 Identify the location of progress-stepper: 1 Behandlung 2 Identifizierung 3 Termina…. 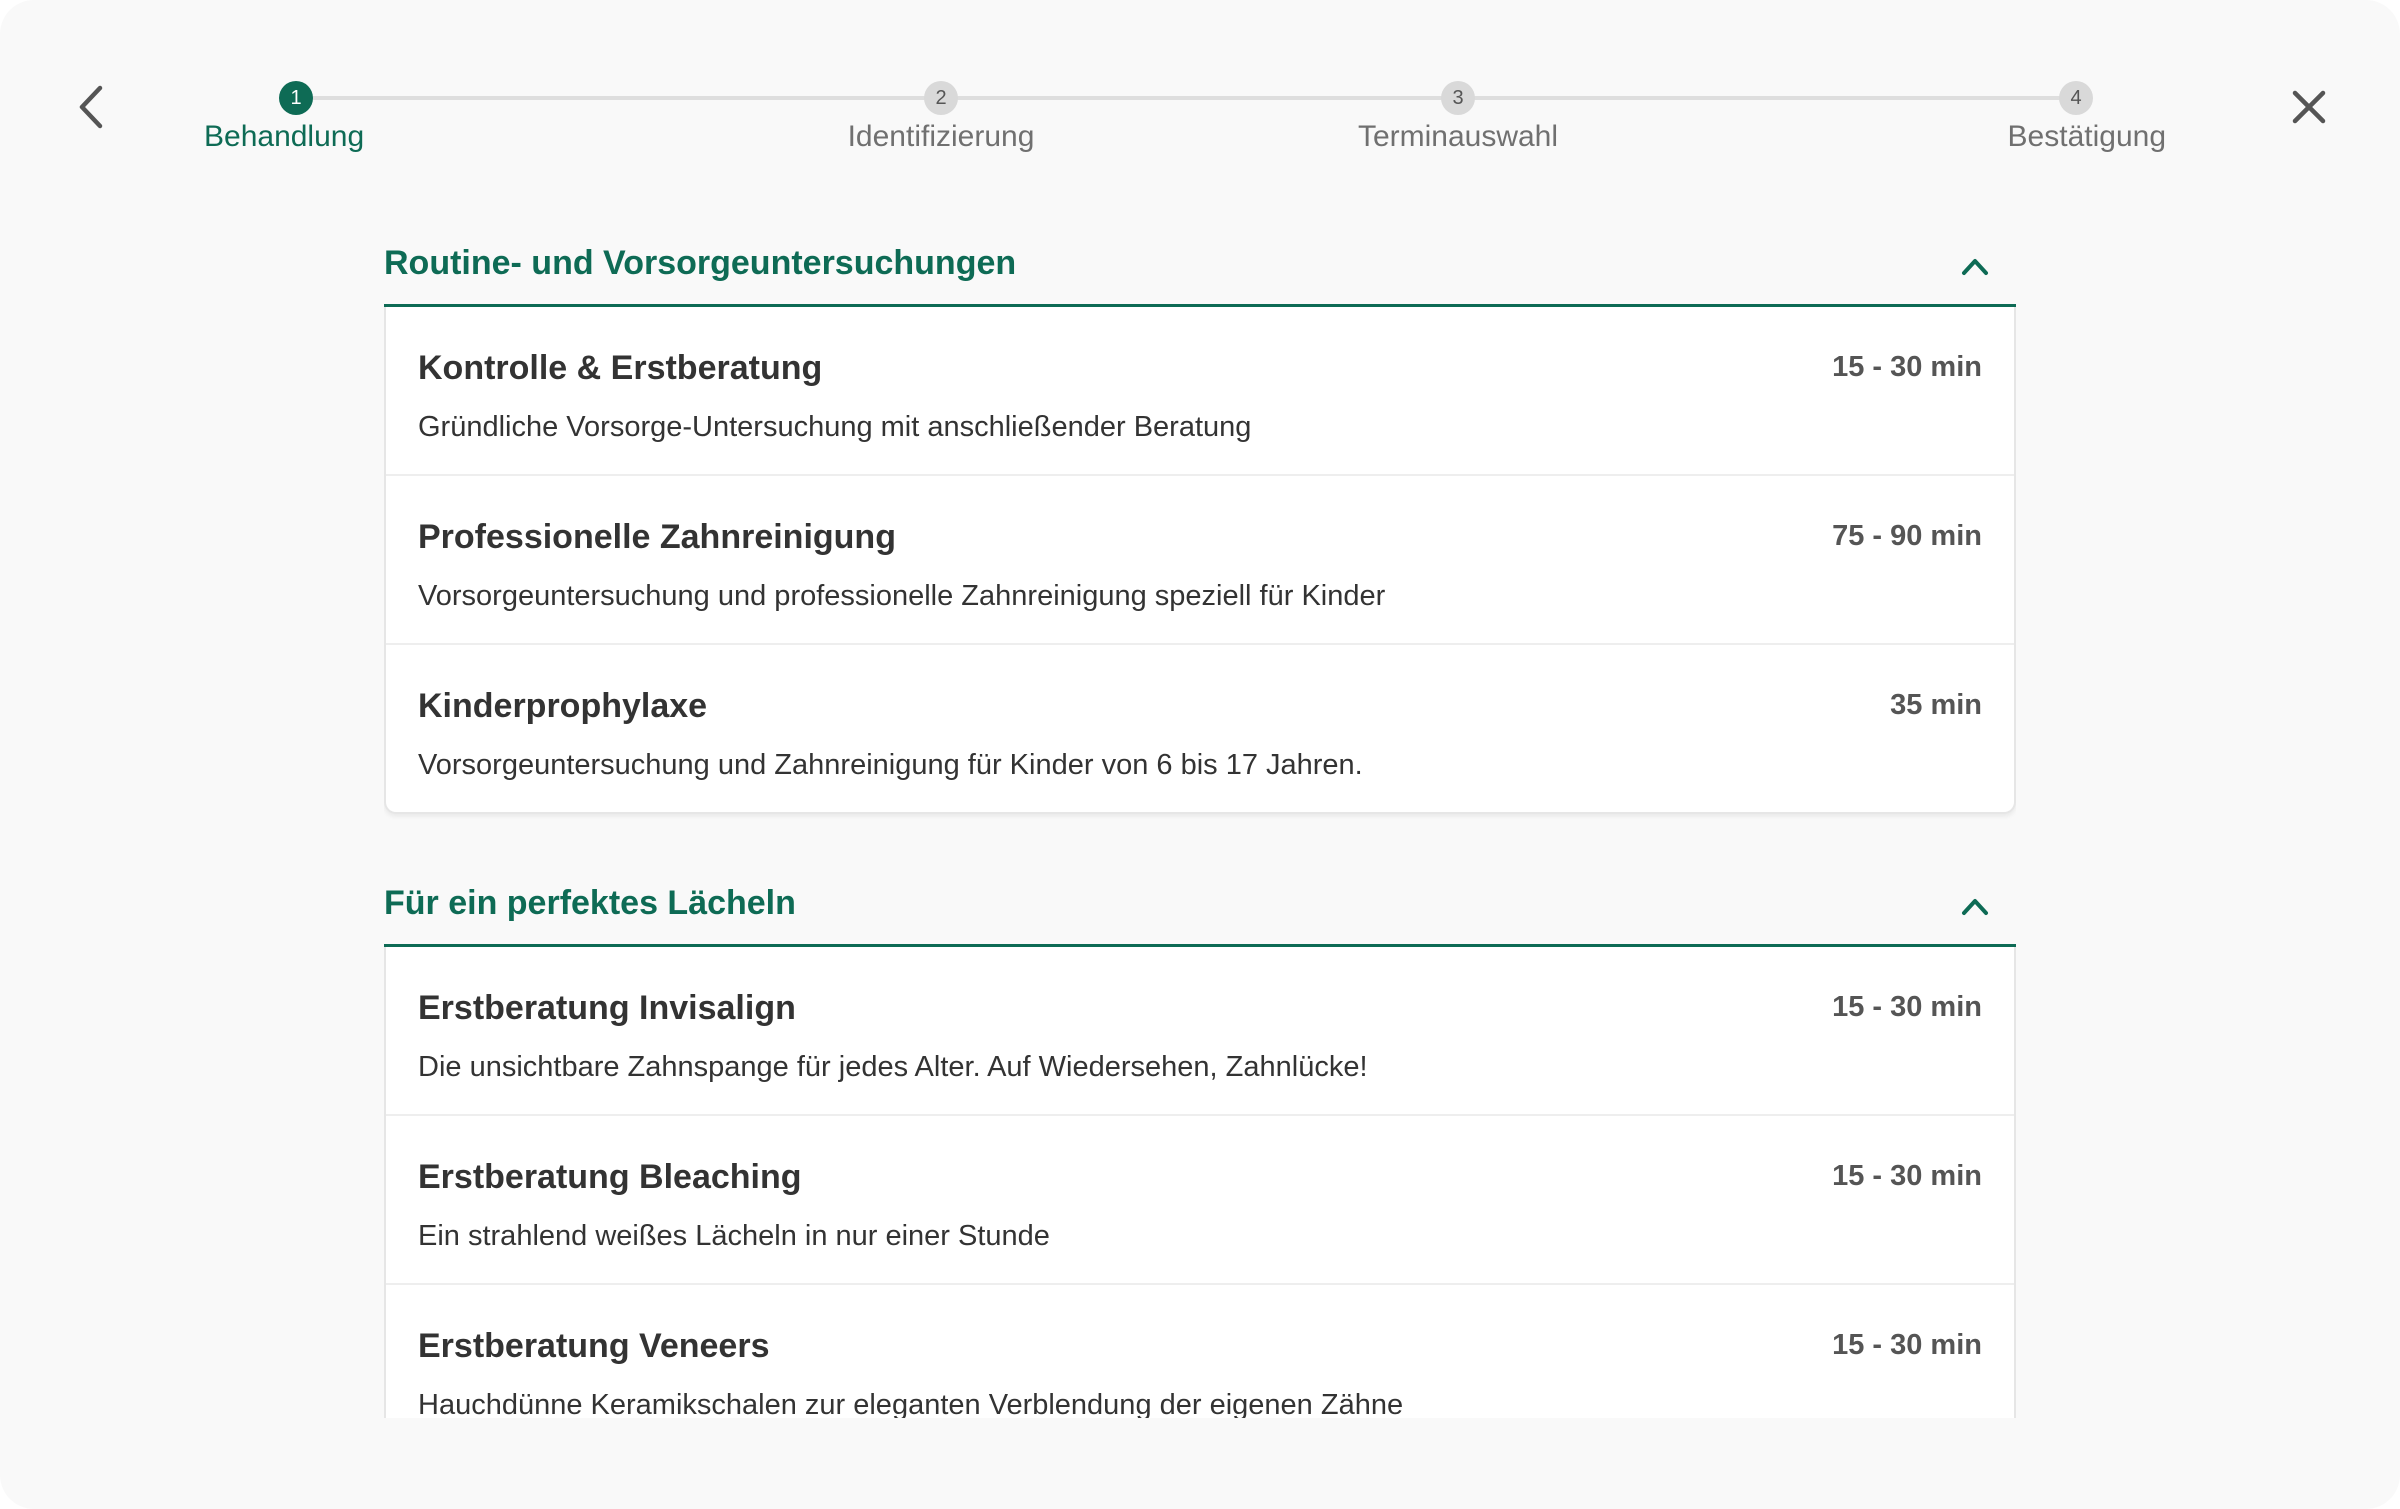
(1200, 90).